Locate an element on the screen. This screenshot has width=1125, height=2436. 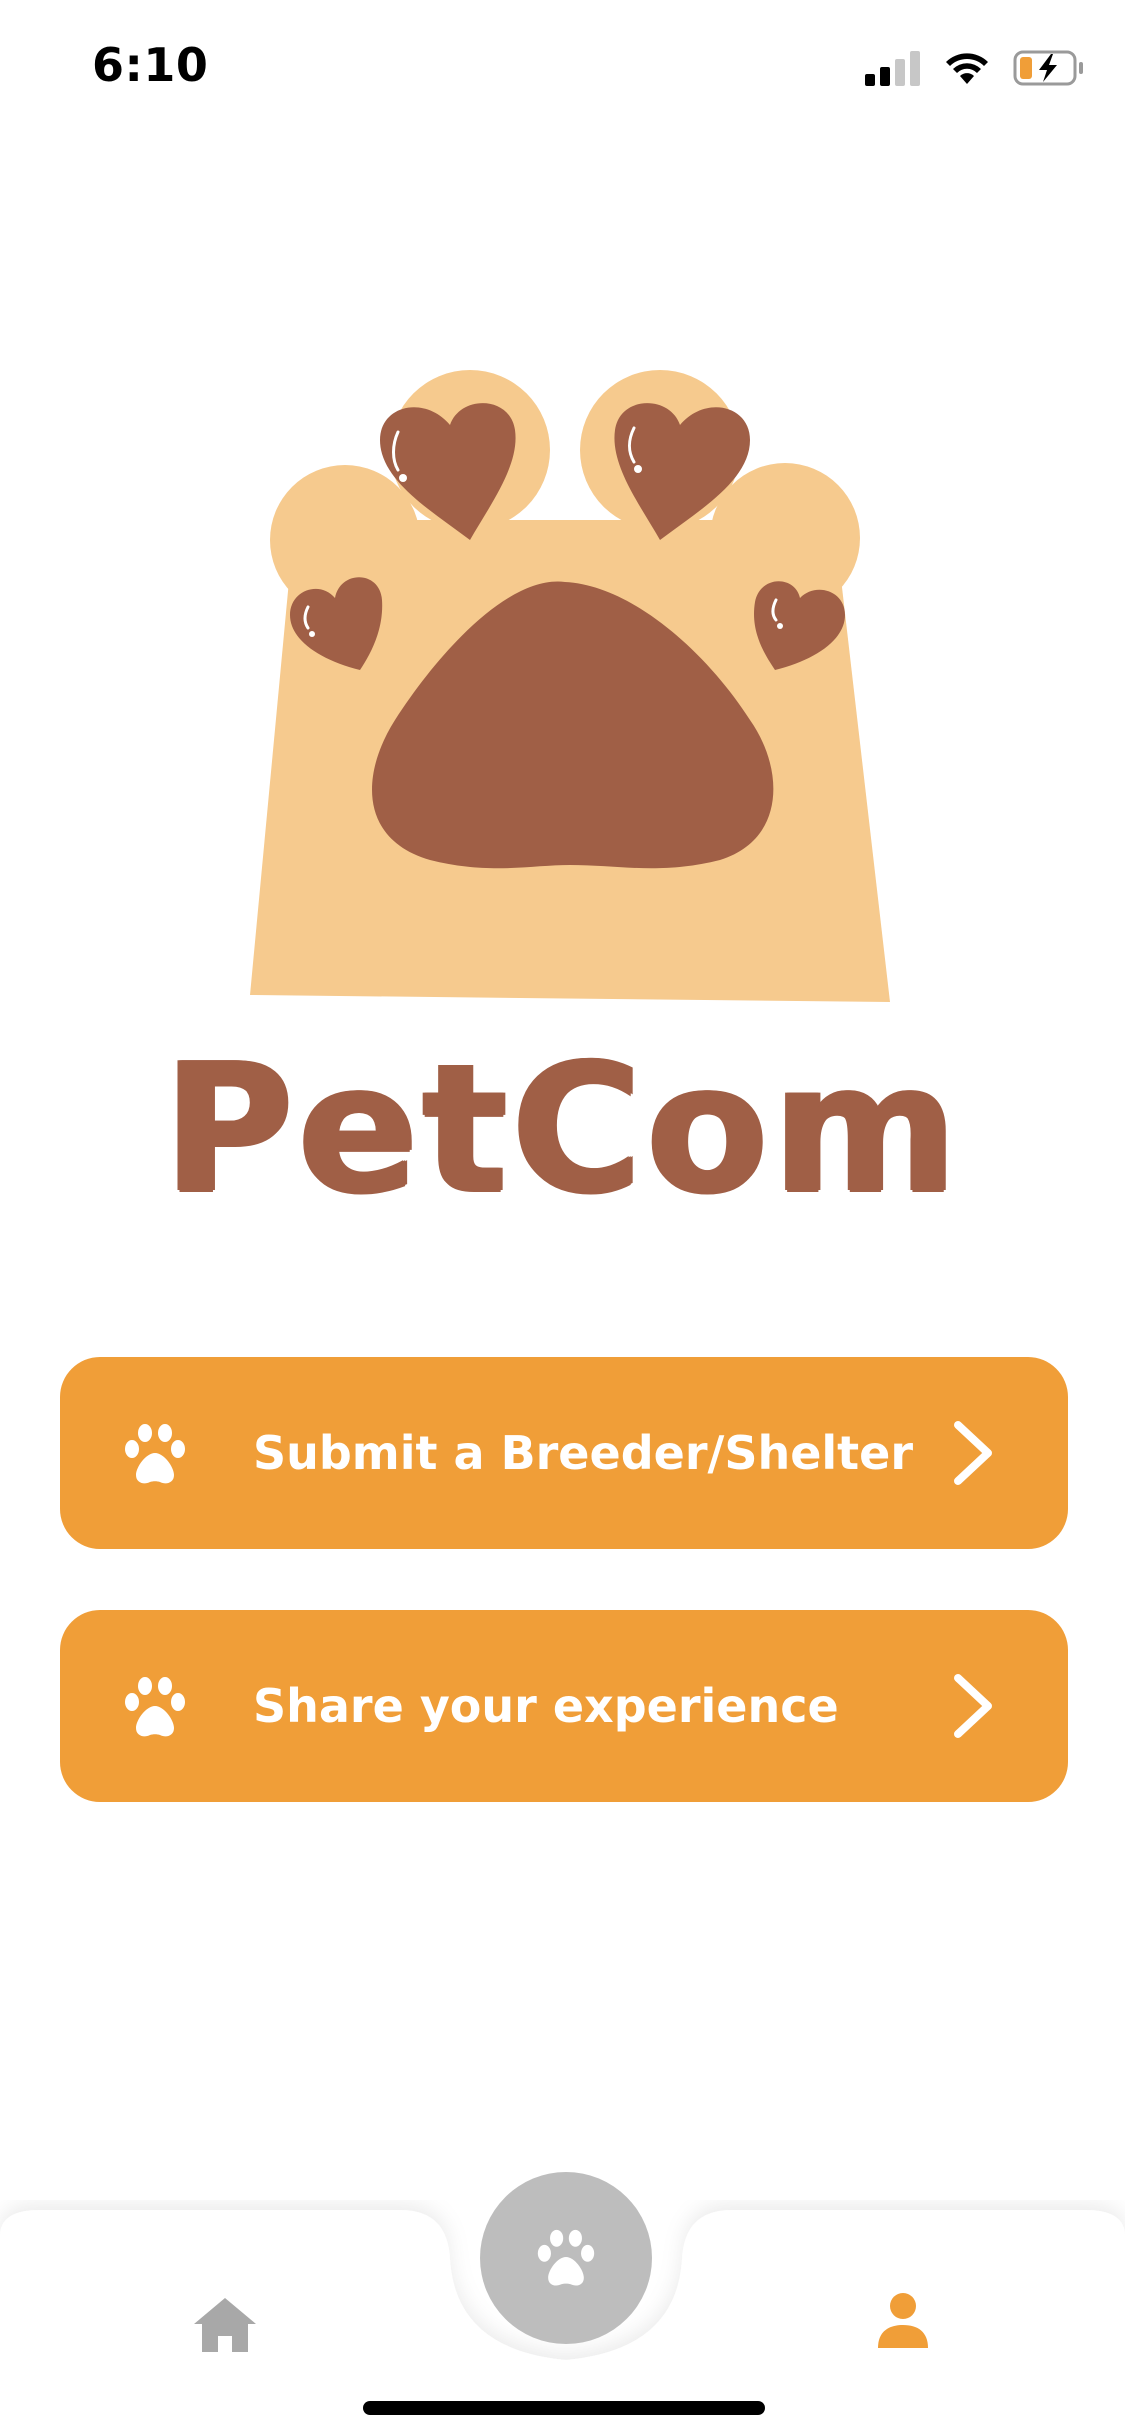
signal-icon is located at coordinates (892, 68).